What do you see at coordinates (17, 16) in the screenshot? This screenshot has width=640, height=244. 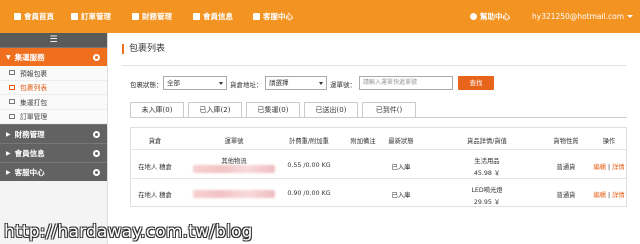 I see `home-icon` at bounding box center [17, 16].